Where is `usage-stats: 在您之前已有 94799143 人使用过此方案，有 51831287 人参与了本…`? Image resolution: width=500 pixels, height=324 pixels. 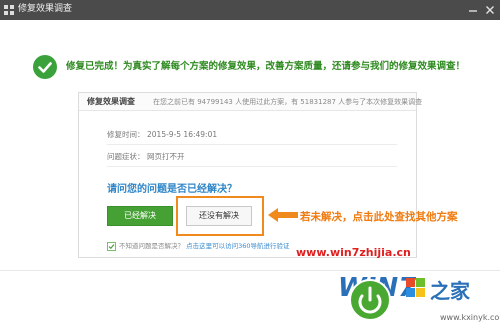
usage-stats: 在您之前已有 94799143 人使用过此方案，有 51831287 人参与了本… is located at coordinates (288, 102).